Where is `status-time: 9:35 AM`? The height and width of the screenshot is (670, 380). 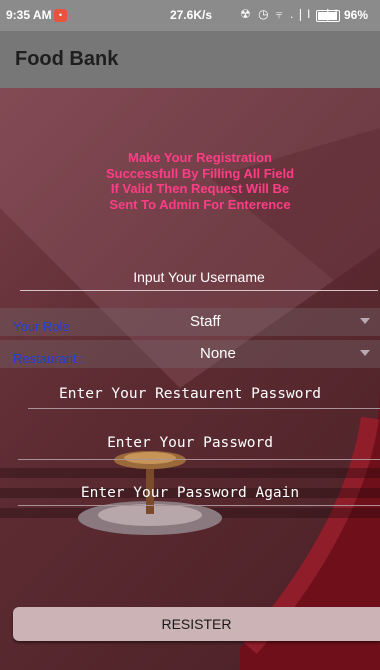
status-time: 9:35 AM is located at coordinates (29, 15).